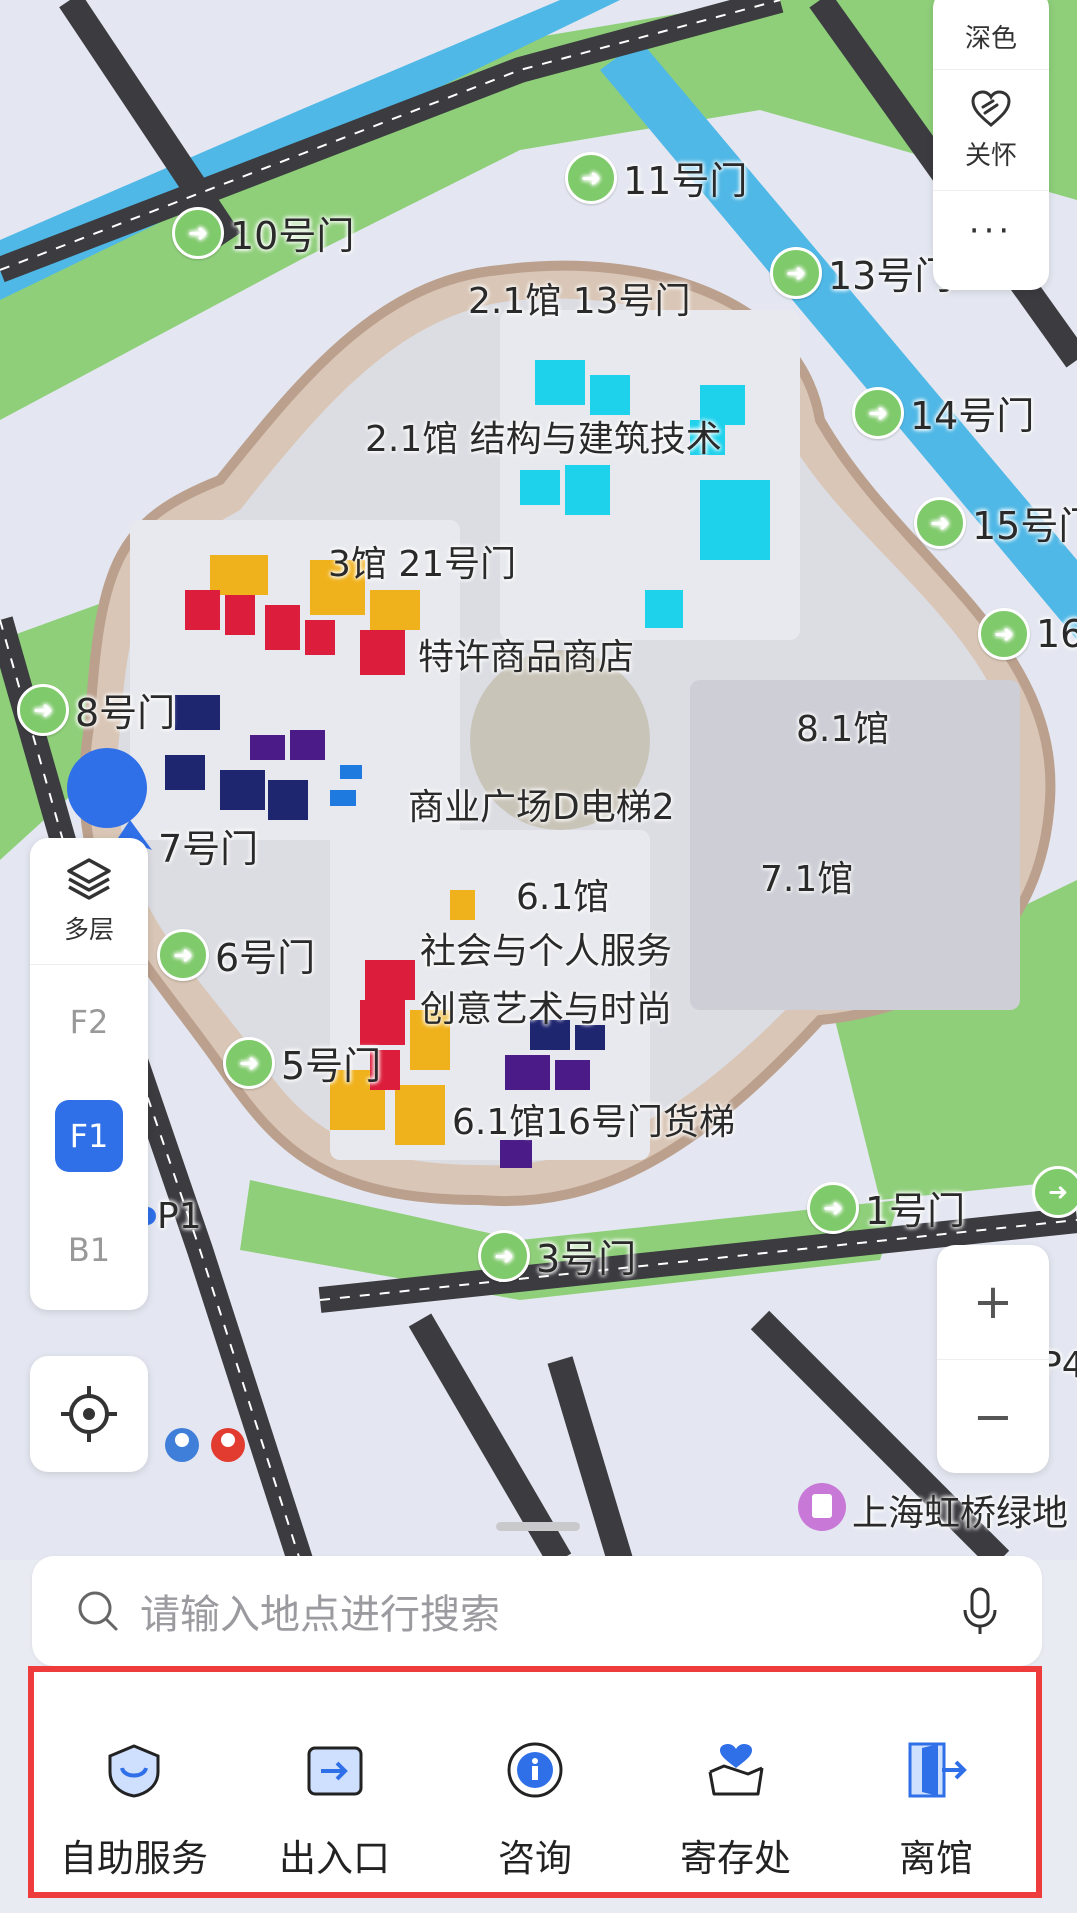 Image resolution: width=1077 pixels, height=1913 pixels. What do you see at coordinates (107, 788) in the screenshot?
I see `user-location-marker` at bounding box center [107, 788].